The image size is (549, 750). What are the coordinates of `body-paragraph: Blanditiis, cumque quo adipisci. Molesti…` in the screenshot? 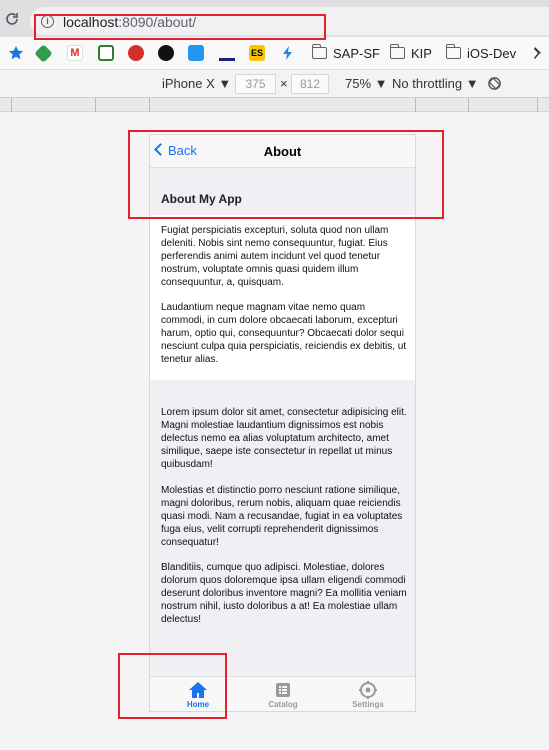 It's located at (284, 593).